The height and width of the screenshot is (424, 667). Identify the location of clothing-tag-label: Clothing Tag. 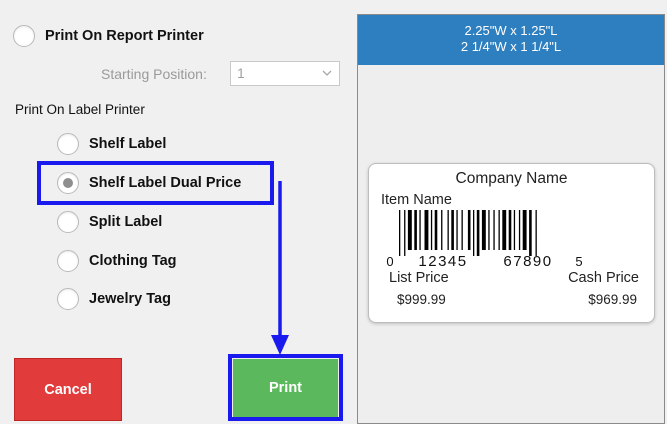
(133, 261).